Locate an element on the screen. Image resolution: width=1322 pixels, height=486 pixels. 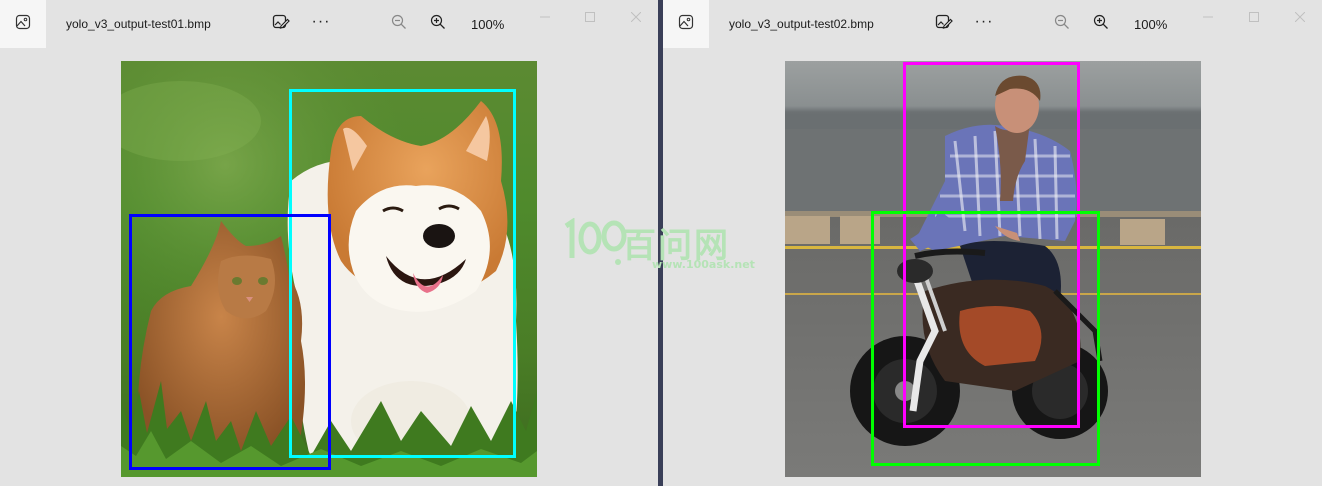
detection-box-motorbike is located at coordinates (985, 338).